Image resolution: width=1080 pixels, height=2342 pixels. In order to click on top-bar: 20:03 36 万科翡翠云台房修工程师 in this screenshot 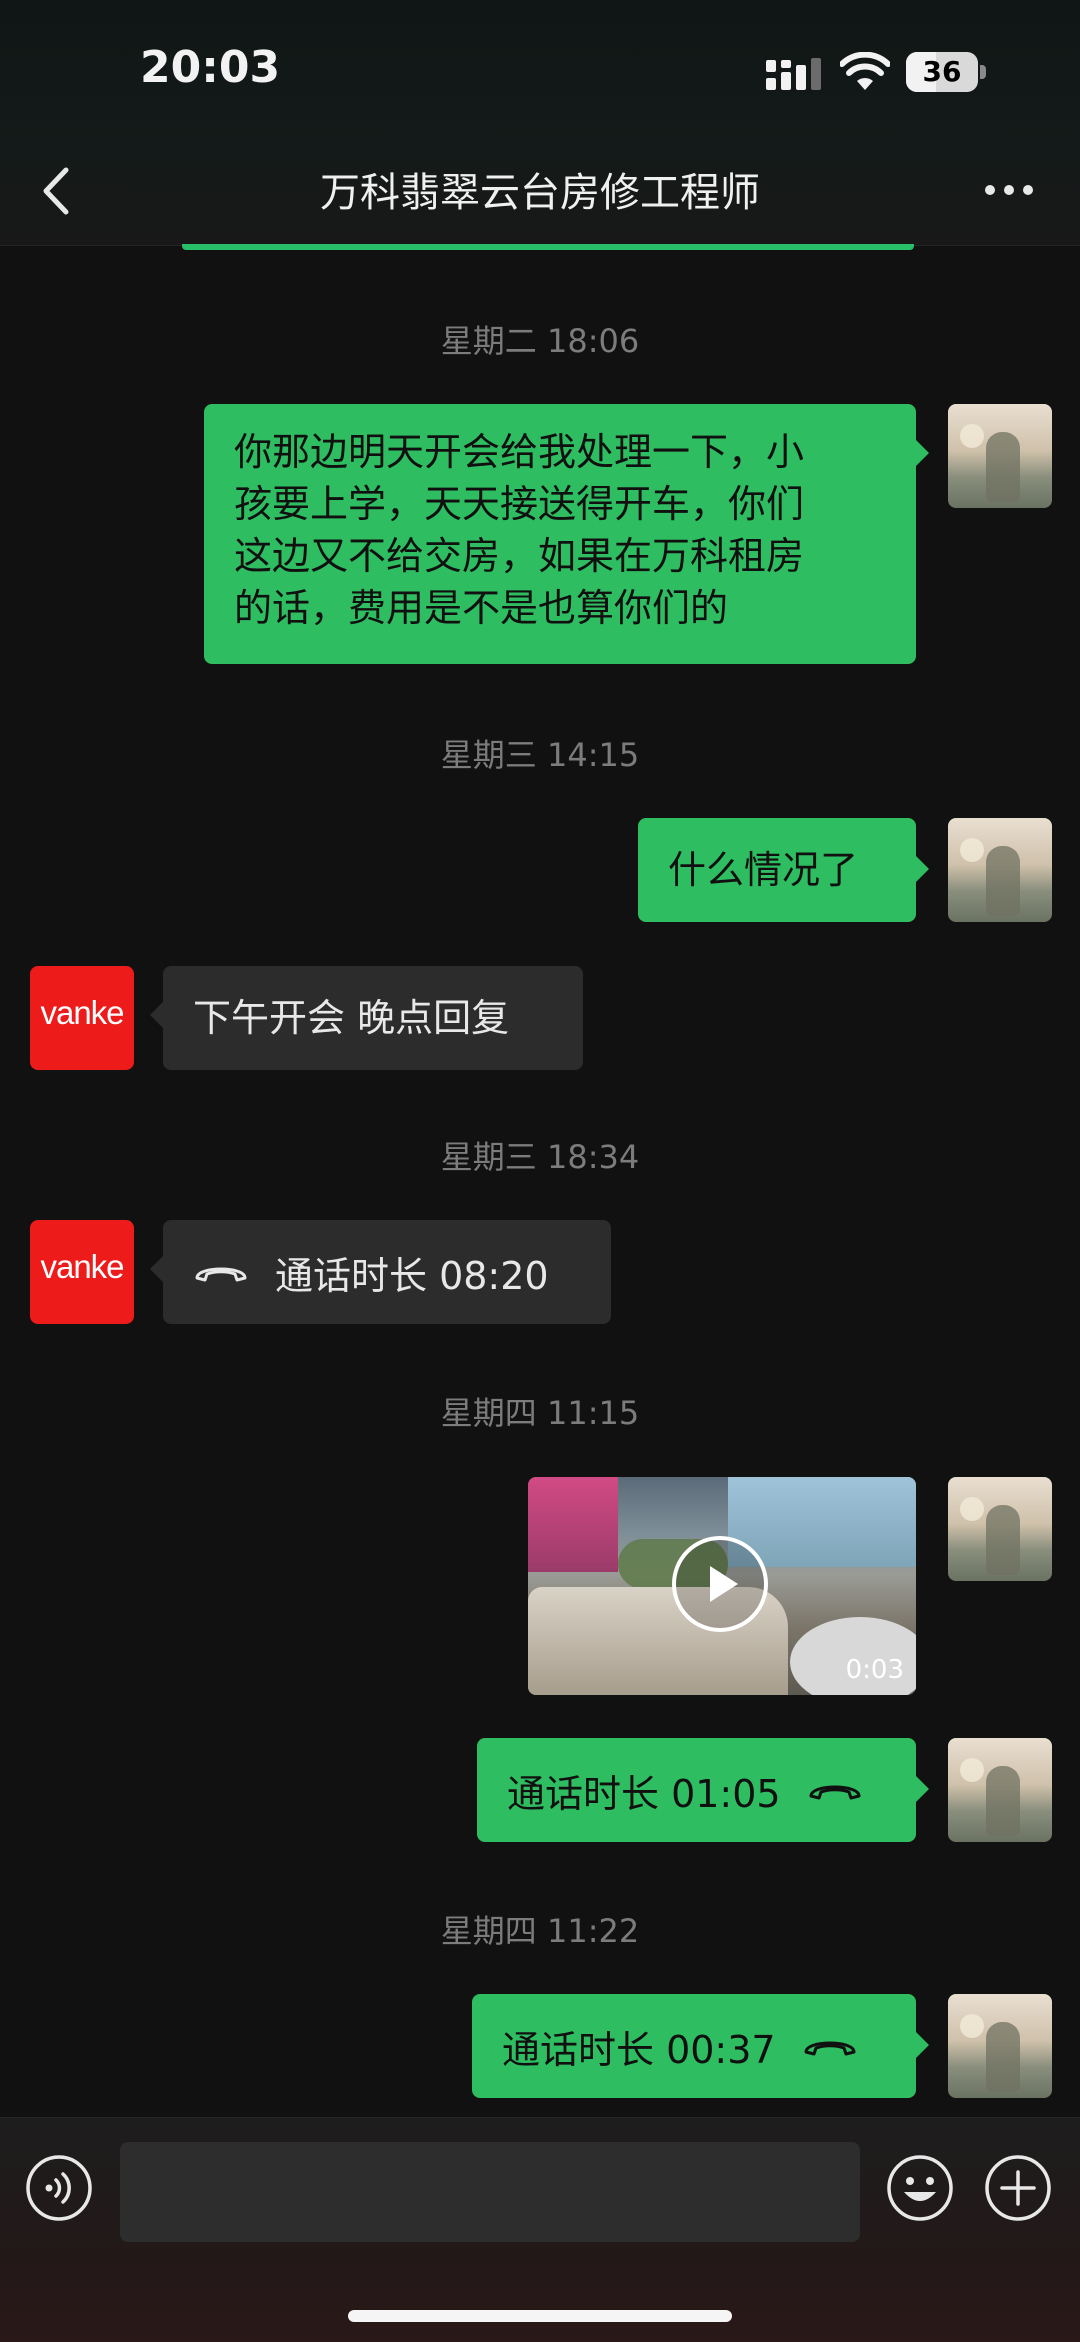, I will do `click(540, 123)`.